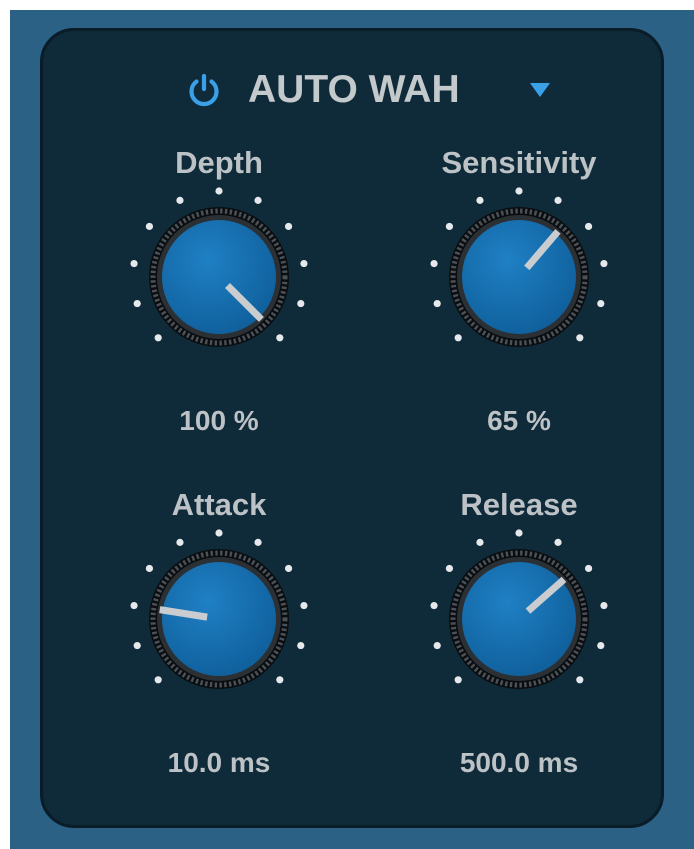 Image resolution: width=694 pixels, height=849 pixels. I want to click on knob-label: Release, so click(519, 504).